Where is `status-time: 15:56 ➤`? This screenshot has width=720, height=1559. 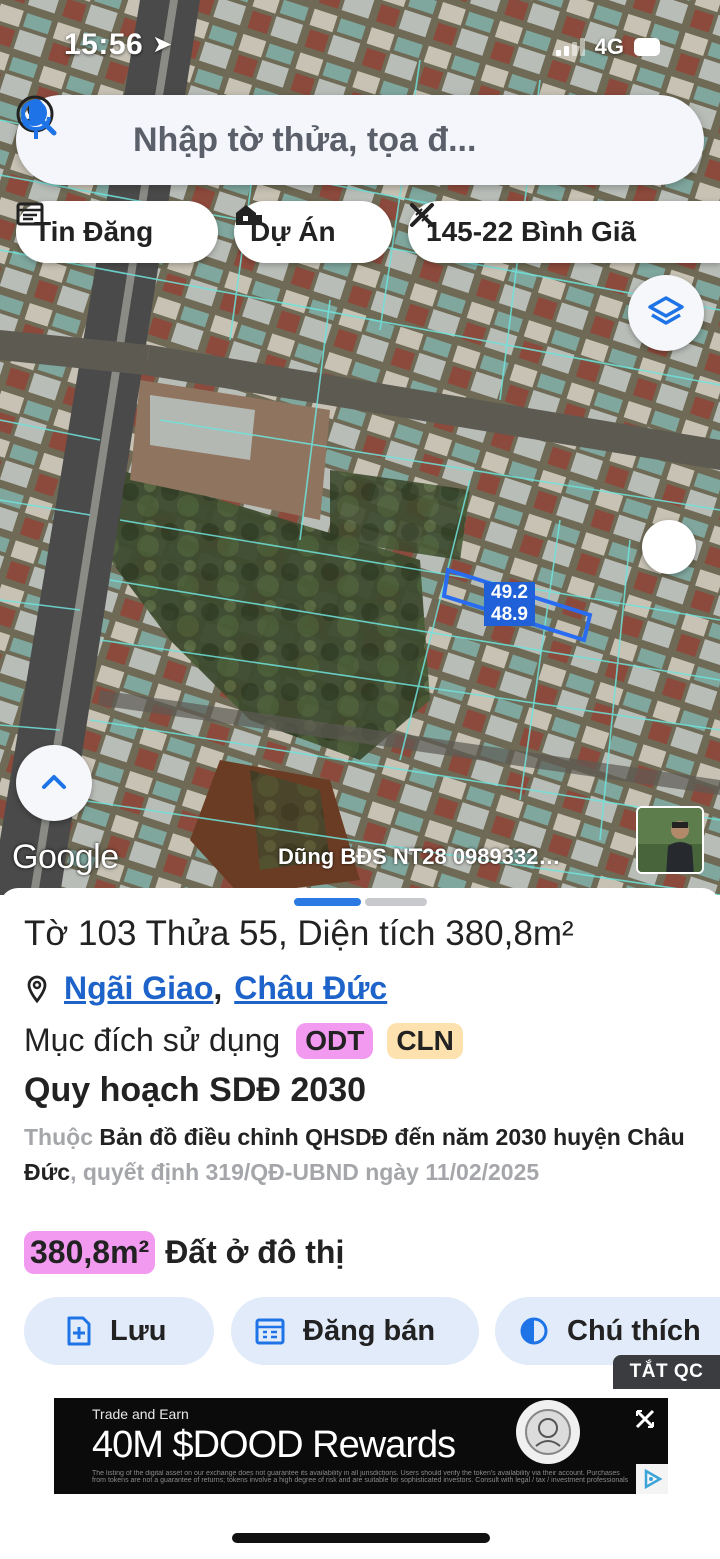
status-time: 15:56 ➤ is located at coordinates (118, 45).